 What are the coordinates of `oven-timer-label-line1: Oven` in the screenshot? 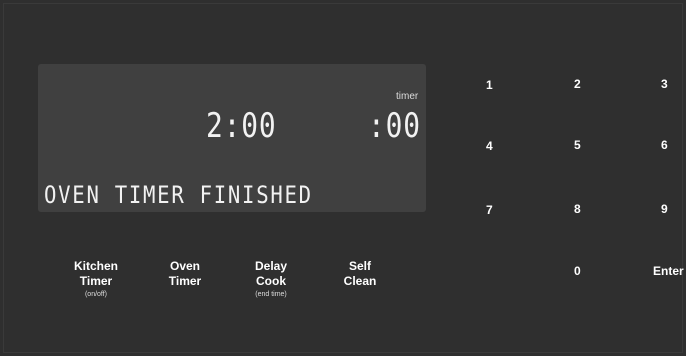 It's located at (184, 266).